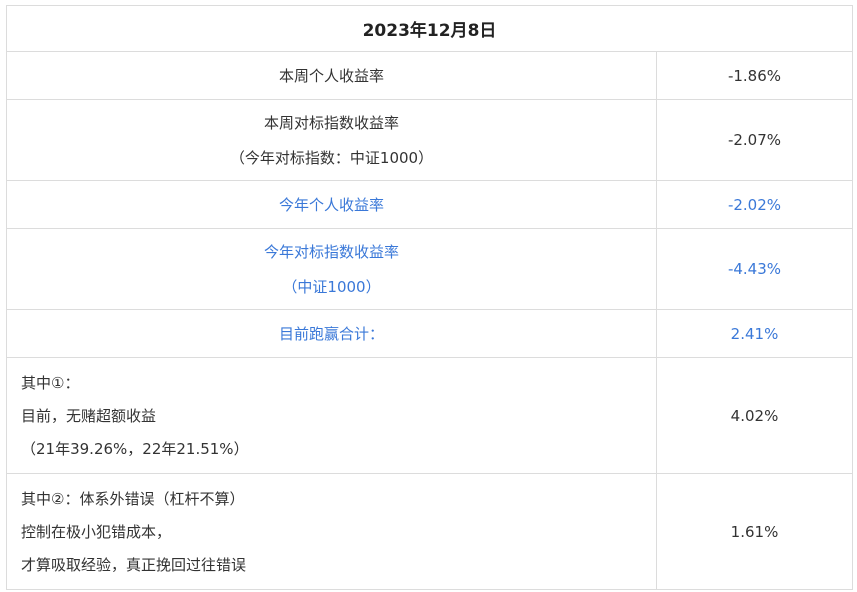 Image resolution: width=857 pixels, height=592 pixels. I want to click on row-label-line: 本周对标指数收益率, so click(331, 123).